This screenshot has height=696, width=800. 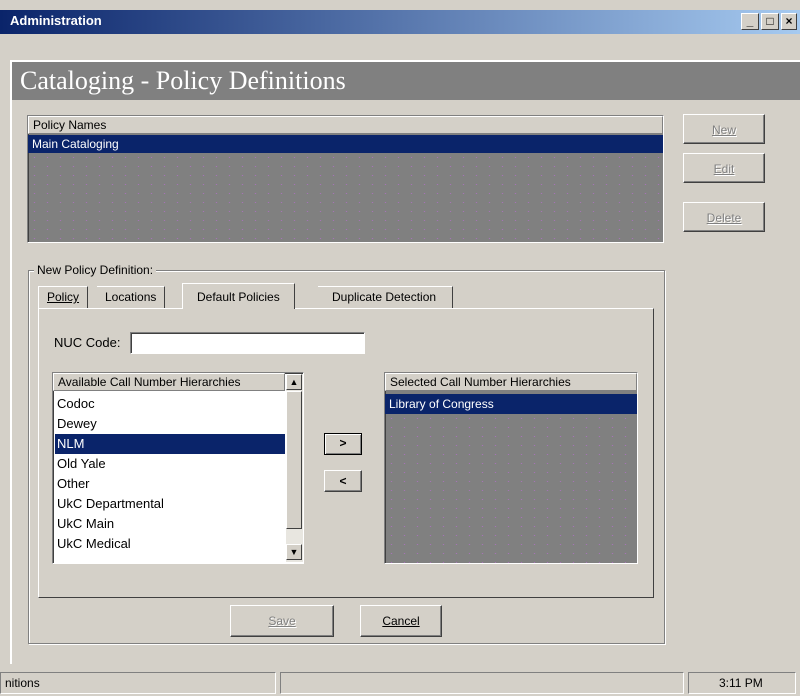 What do you see at coordinates (789, 21) in the screenshot?
I see `close-icon: ×` at bounding box center [789, 21].